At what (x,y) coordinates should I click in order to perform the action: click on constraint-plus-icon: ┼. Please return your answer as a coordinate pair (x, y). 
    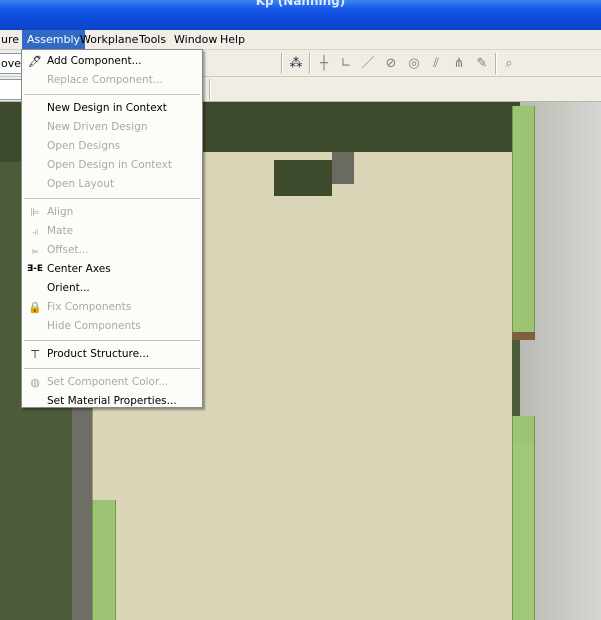
    Looking at the image, I should click on (324, 63).